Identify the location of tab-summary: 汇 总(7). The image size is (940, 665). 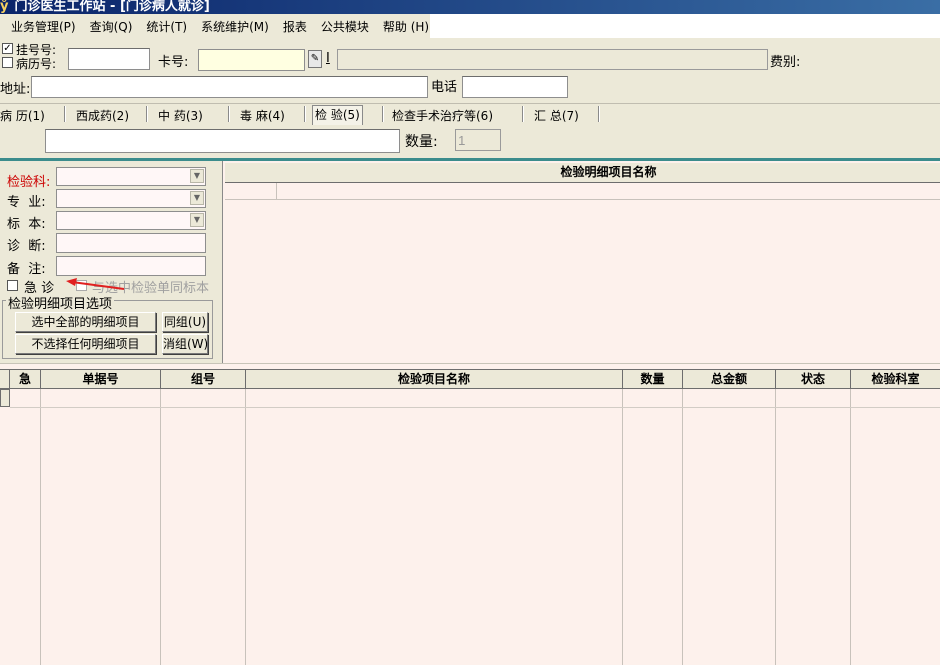
(556, 115).